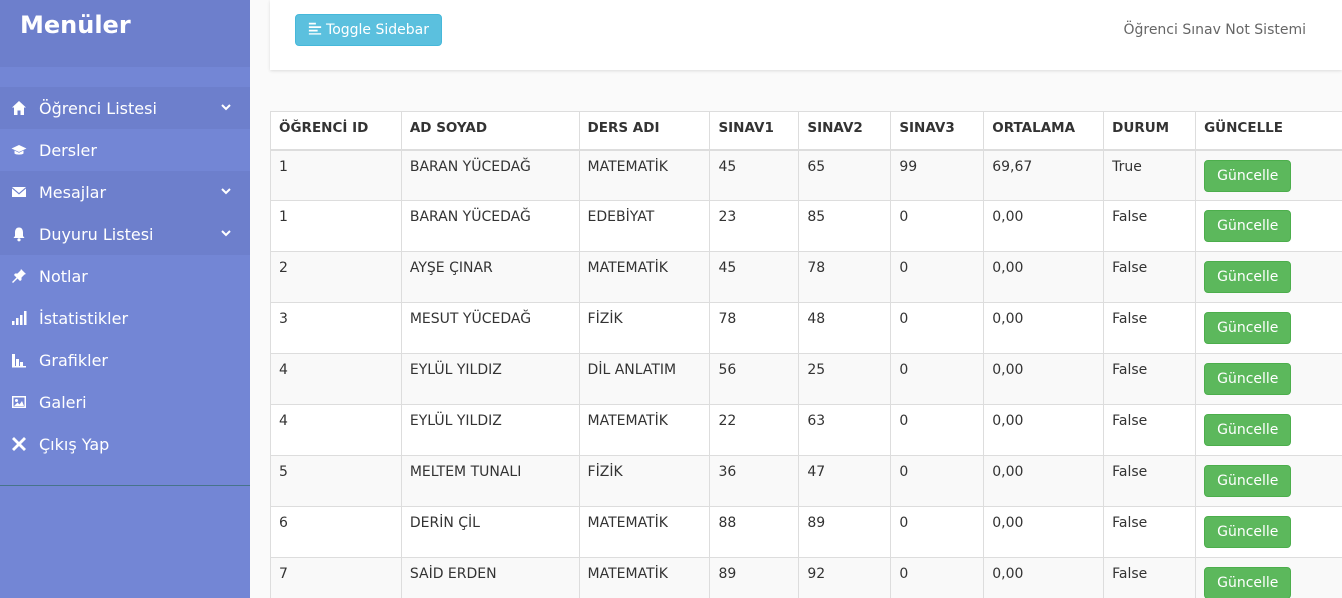 The width and height of the screenshot is (1342, 598). What do you see at coordinates (845, 577) in the screenshot?
I see `exam2-cell: 92` at bounding box center [845, 577].